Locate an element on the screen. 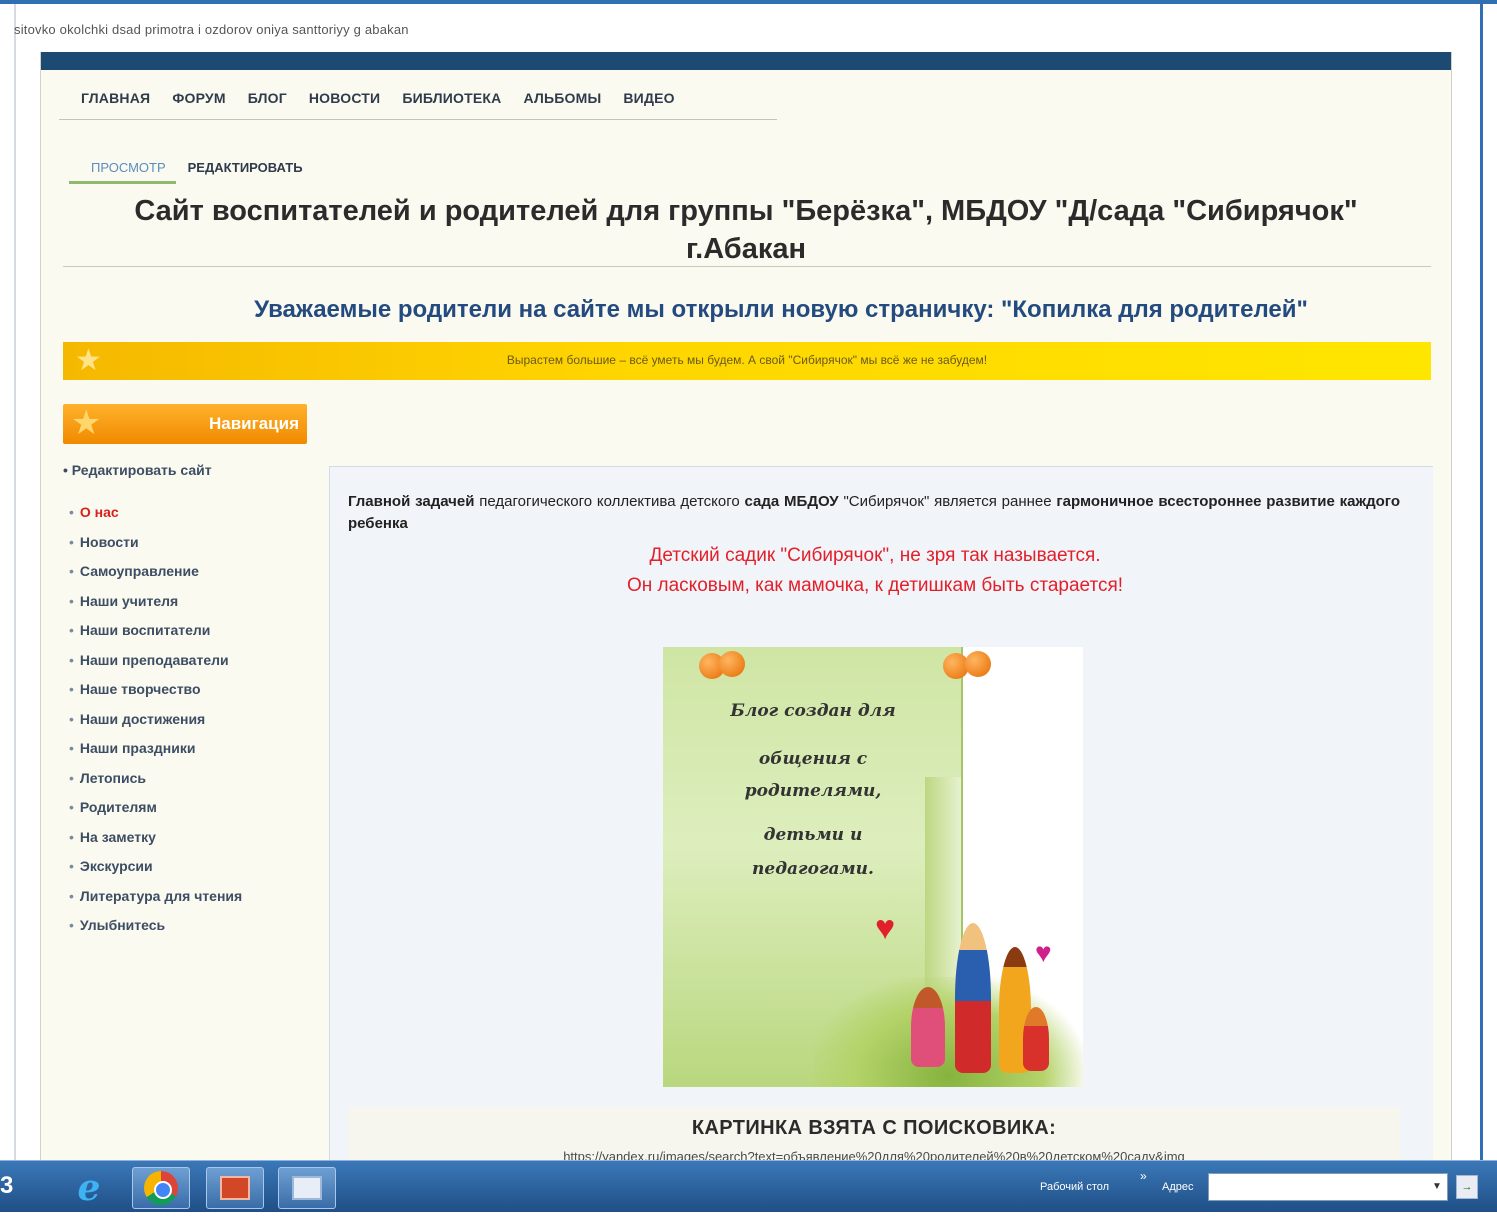  nav-home: ГЛАВНАЯ is located at coordinates (115, 104).